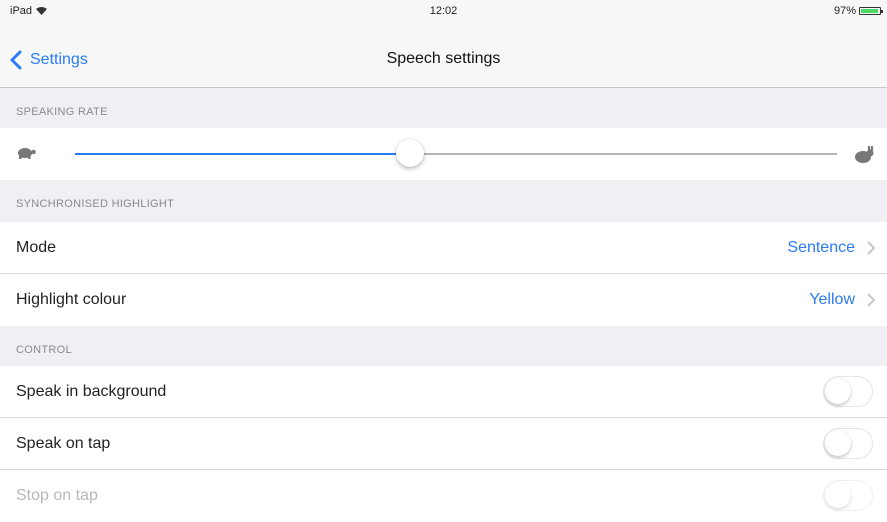 This screenshot has height=522, width=887. What do you see at coordinates (57, 495) in the screenshot?
I see `stop-on-tap-label: Stop on tap` at bounding box center [57, 495].